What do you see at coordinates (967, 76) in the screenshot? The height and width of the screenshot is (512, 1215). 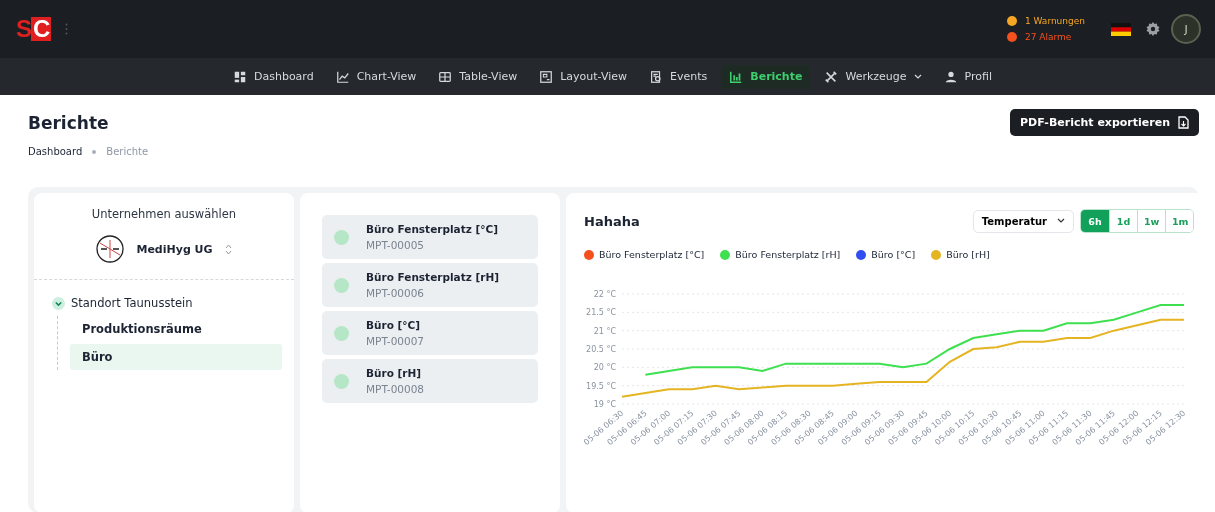 I see `nav-tab: Profil` at bounding box center [967, 76].